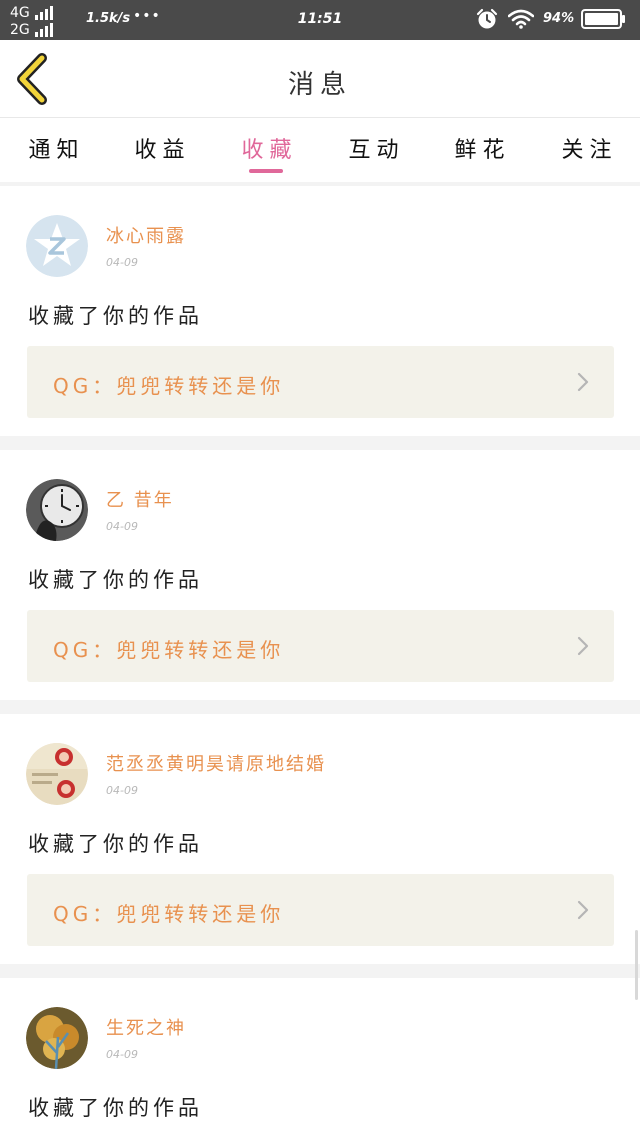 This screenshot has height=1138, width=640. Describe the element at coordinates (319, 85) in the screenshot. I see `page-title: 消息` at that location.